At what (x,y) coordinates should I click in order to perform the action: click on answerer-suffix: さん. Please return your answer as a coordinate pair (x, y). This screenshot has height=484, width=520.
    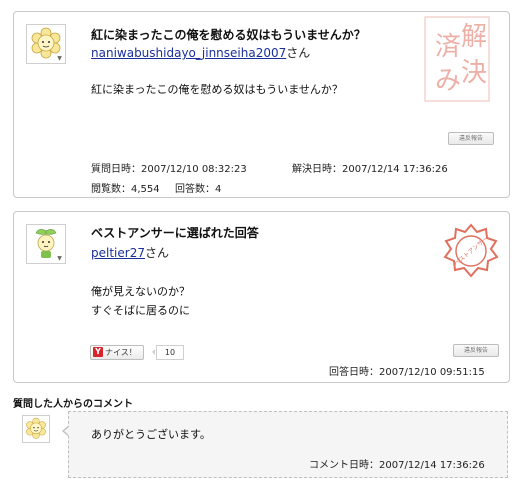
    Looking at the image, I should click on (156, 253).